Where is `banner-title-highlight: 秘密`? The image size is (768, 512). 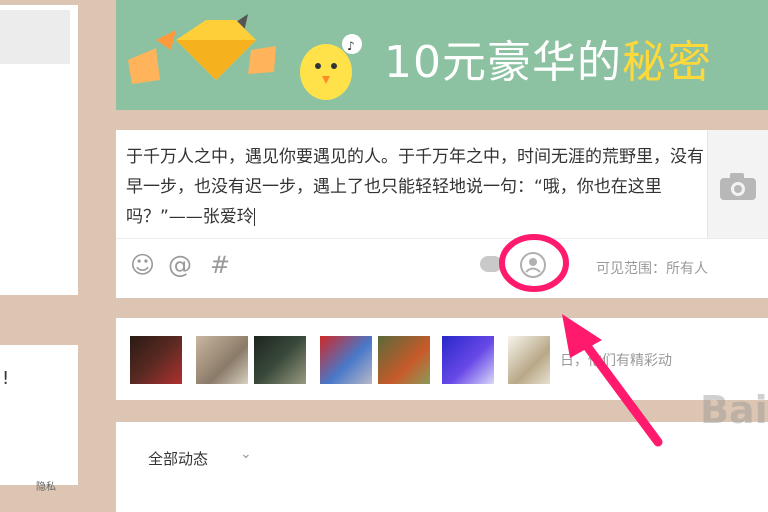 banner-title-highlight: 秘密 is located at coordinates (667, 62).